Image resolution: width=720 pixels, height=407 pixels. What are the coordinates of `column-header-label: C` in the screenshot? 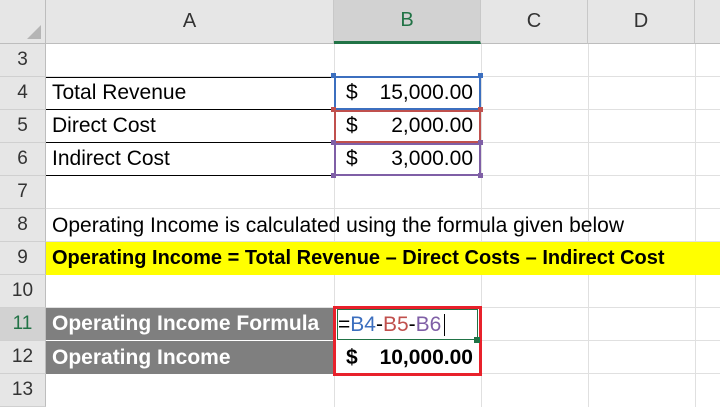 It's located at (534, 21).